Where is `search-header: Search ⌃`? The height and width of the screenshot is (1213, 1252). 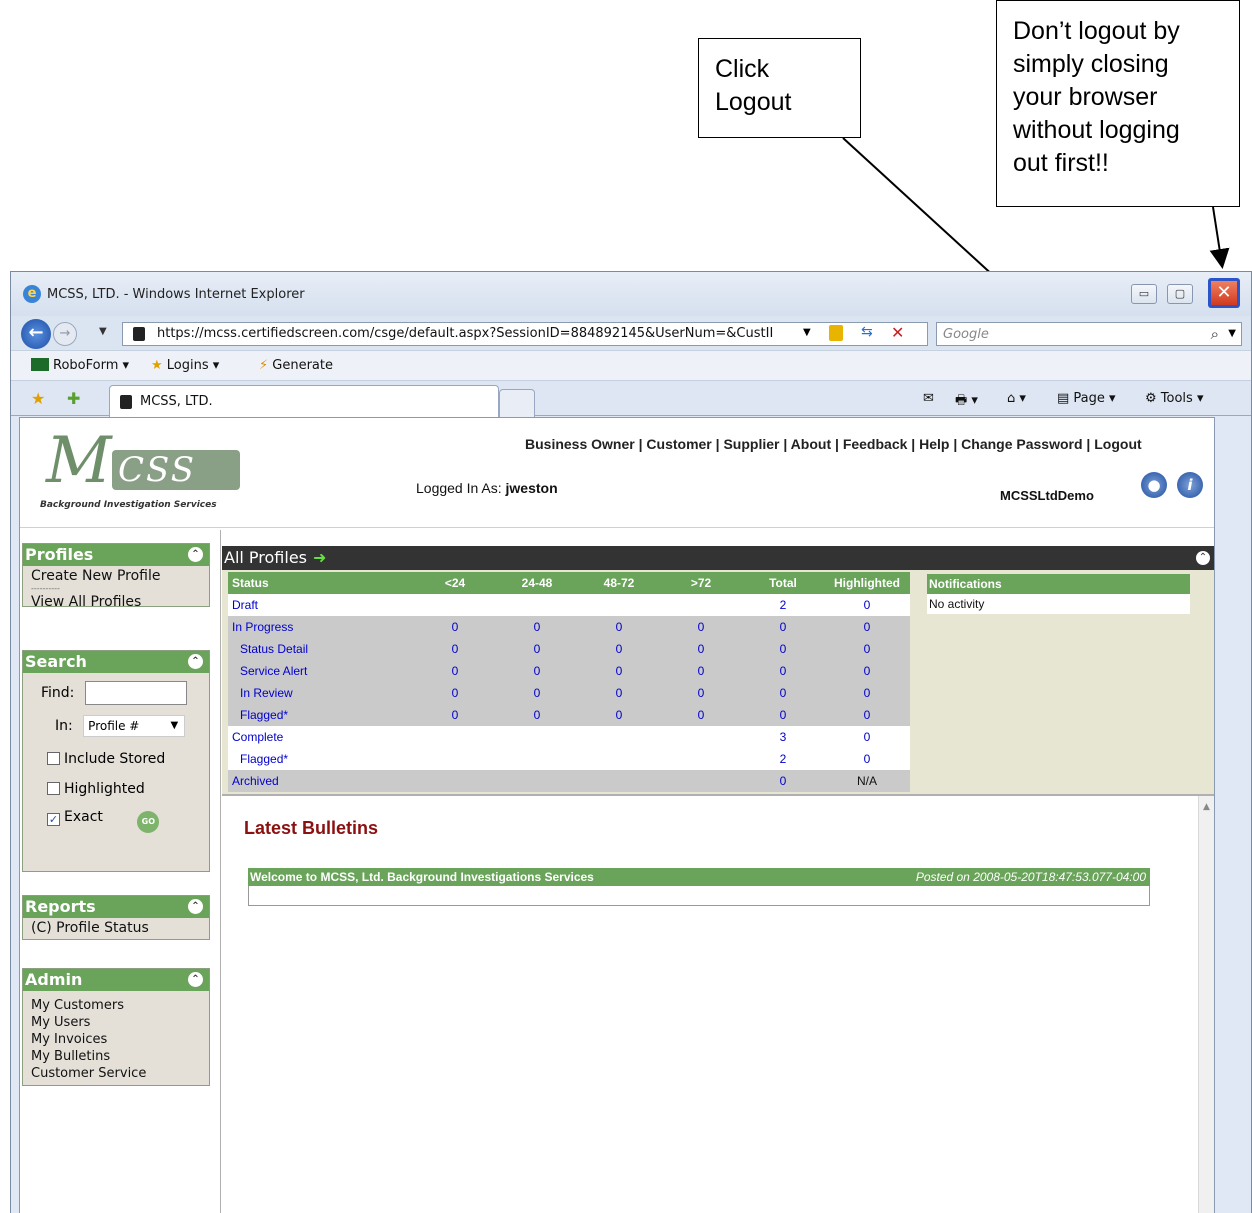 search-header: Search ⌃ is located at coordinates (116, 662).